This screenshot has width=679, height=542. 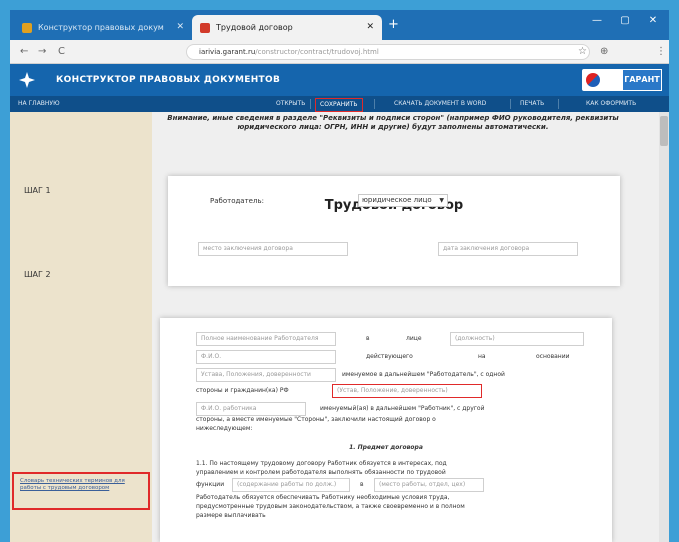 I want to click on flag-icon, so click(x=593, y=80).